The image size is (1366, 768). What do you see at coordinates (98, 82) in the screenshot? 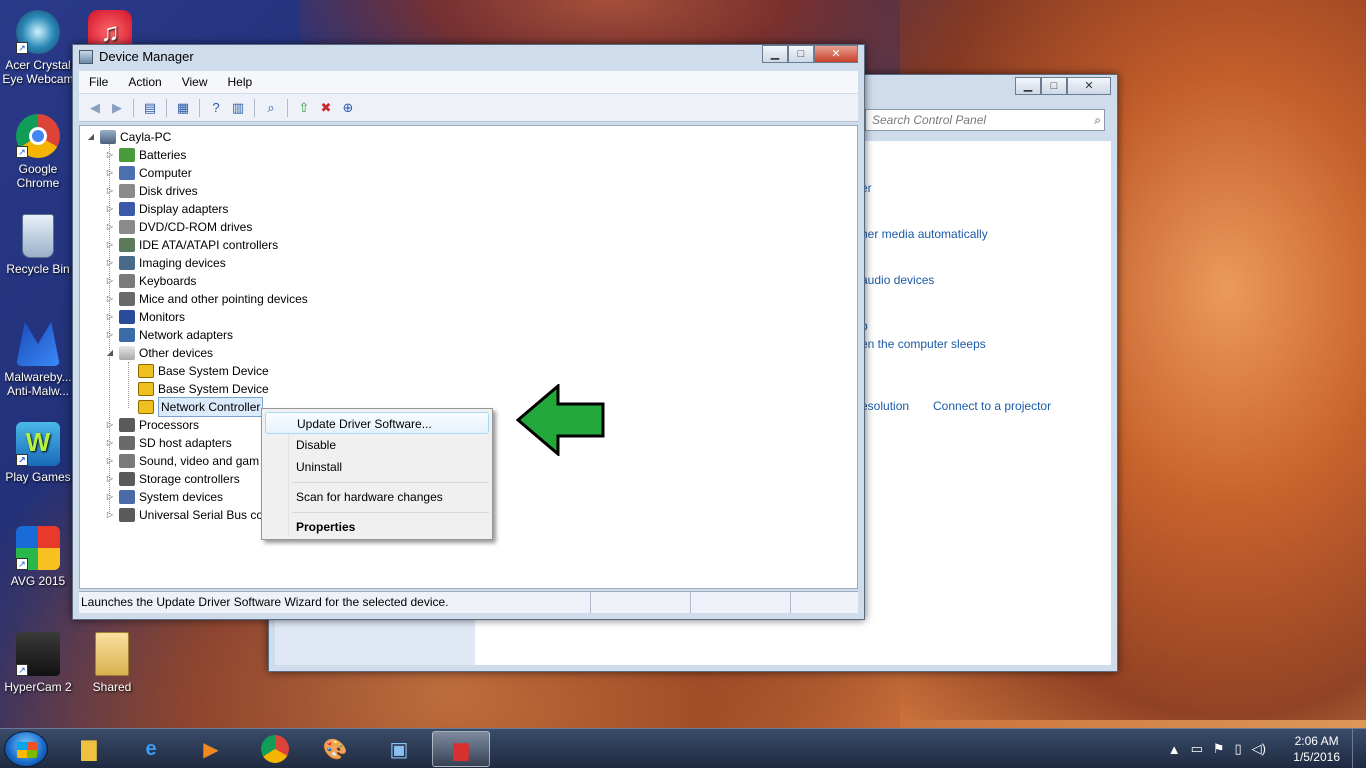
I see `menu-file: File` at bounding box center [98, 82].